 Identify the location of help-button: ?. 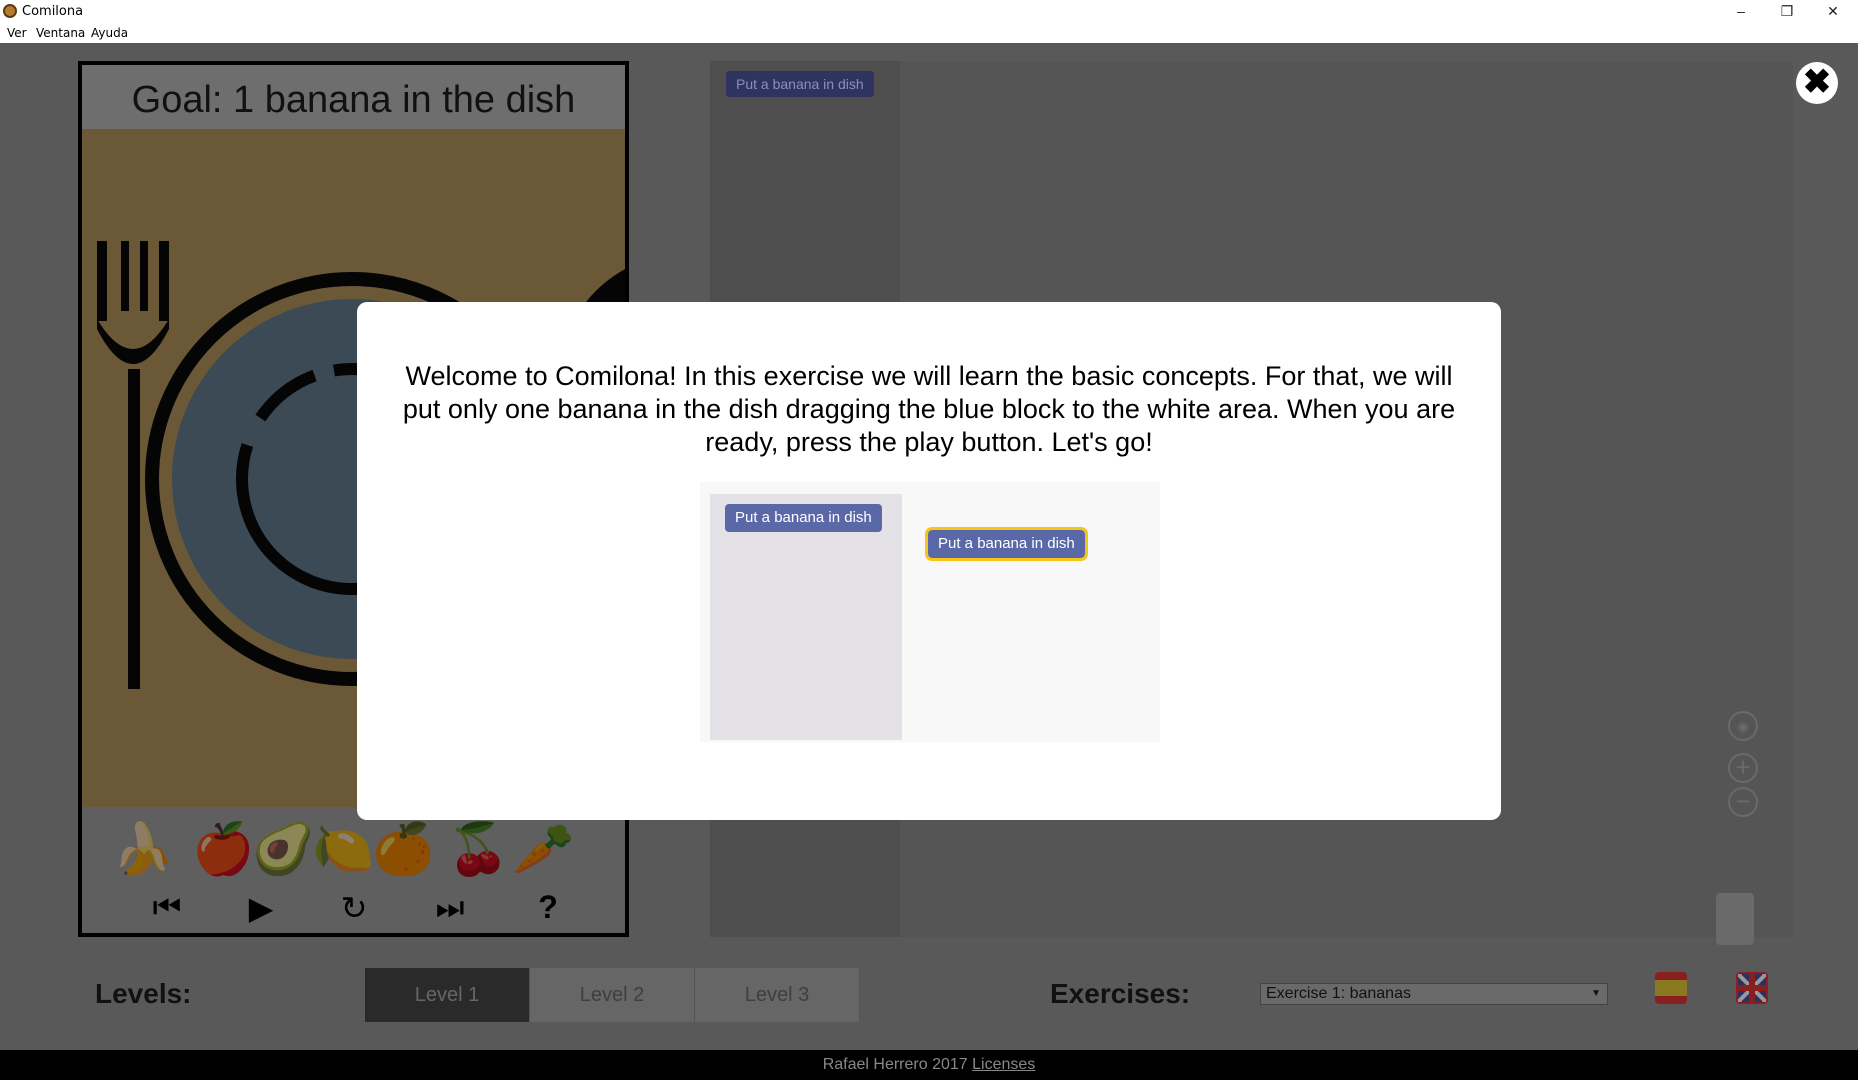
(548, 907).